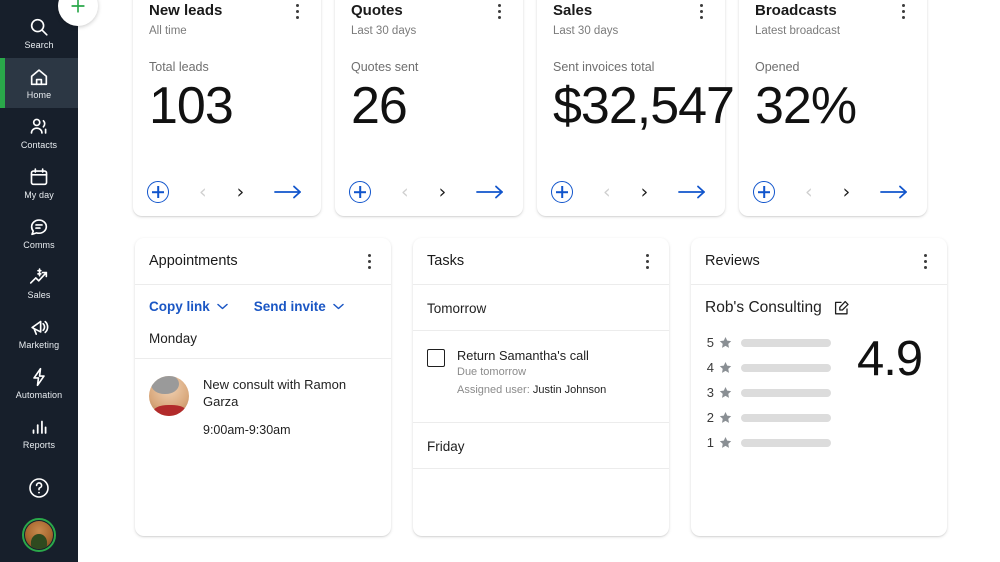 The height and width of the screenshot is (562, 1000). What do you see at coordinates (842, 308) in the screenshot?
I see `edit-pencil-icon` at bounding box center [842, 308].